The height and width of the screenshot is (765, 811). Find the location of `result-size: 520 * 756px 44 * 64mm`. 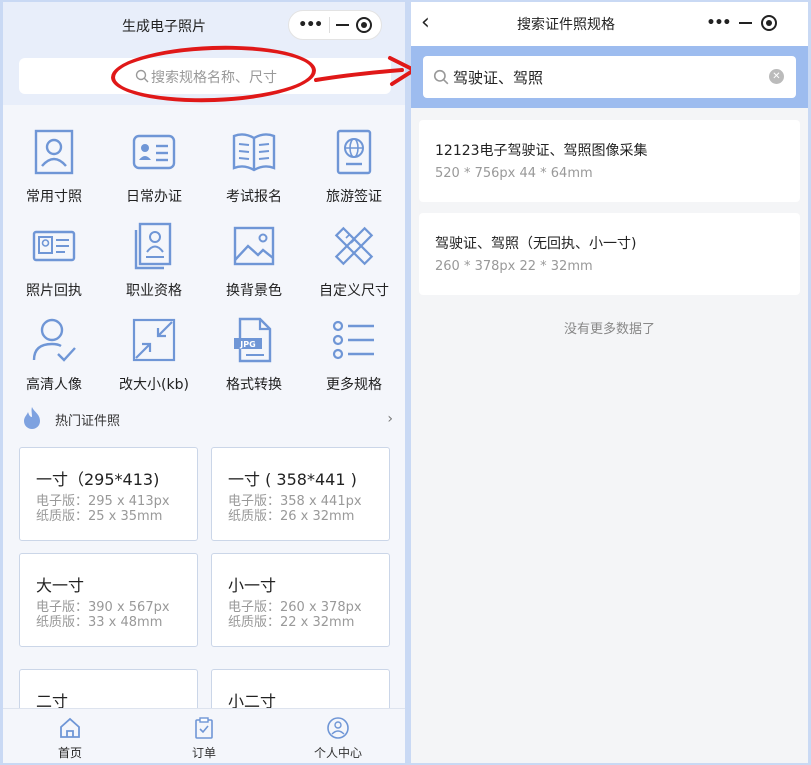

result-size: 520 * 756px 44 * 64mm is located at coordinates (514, 173).